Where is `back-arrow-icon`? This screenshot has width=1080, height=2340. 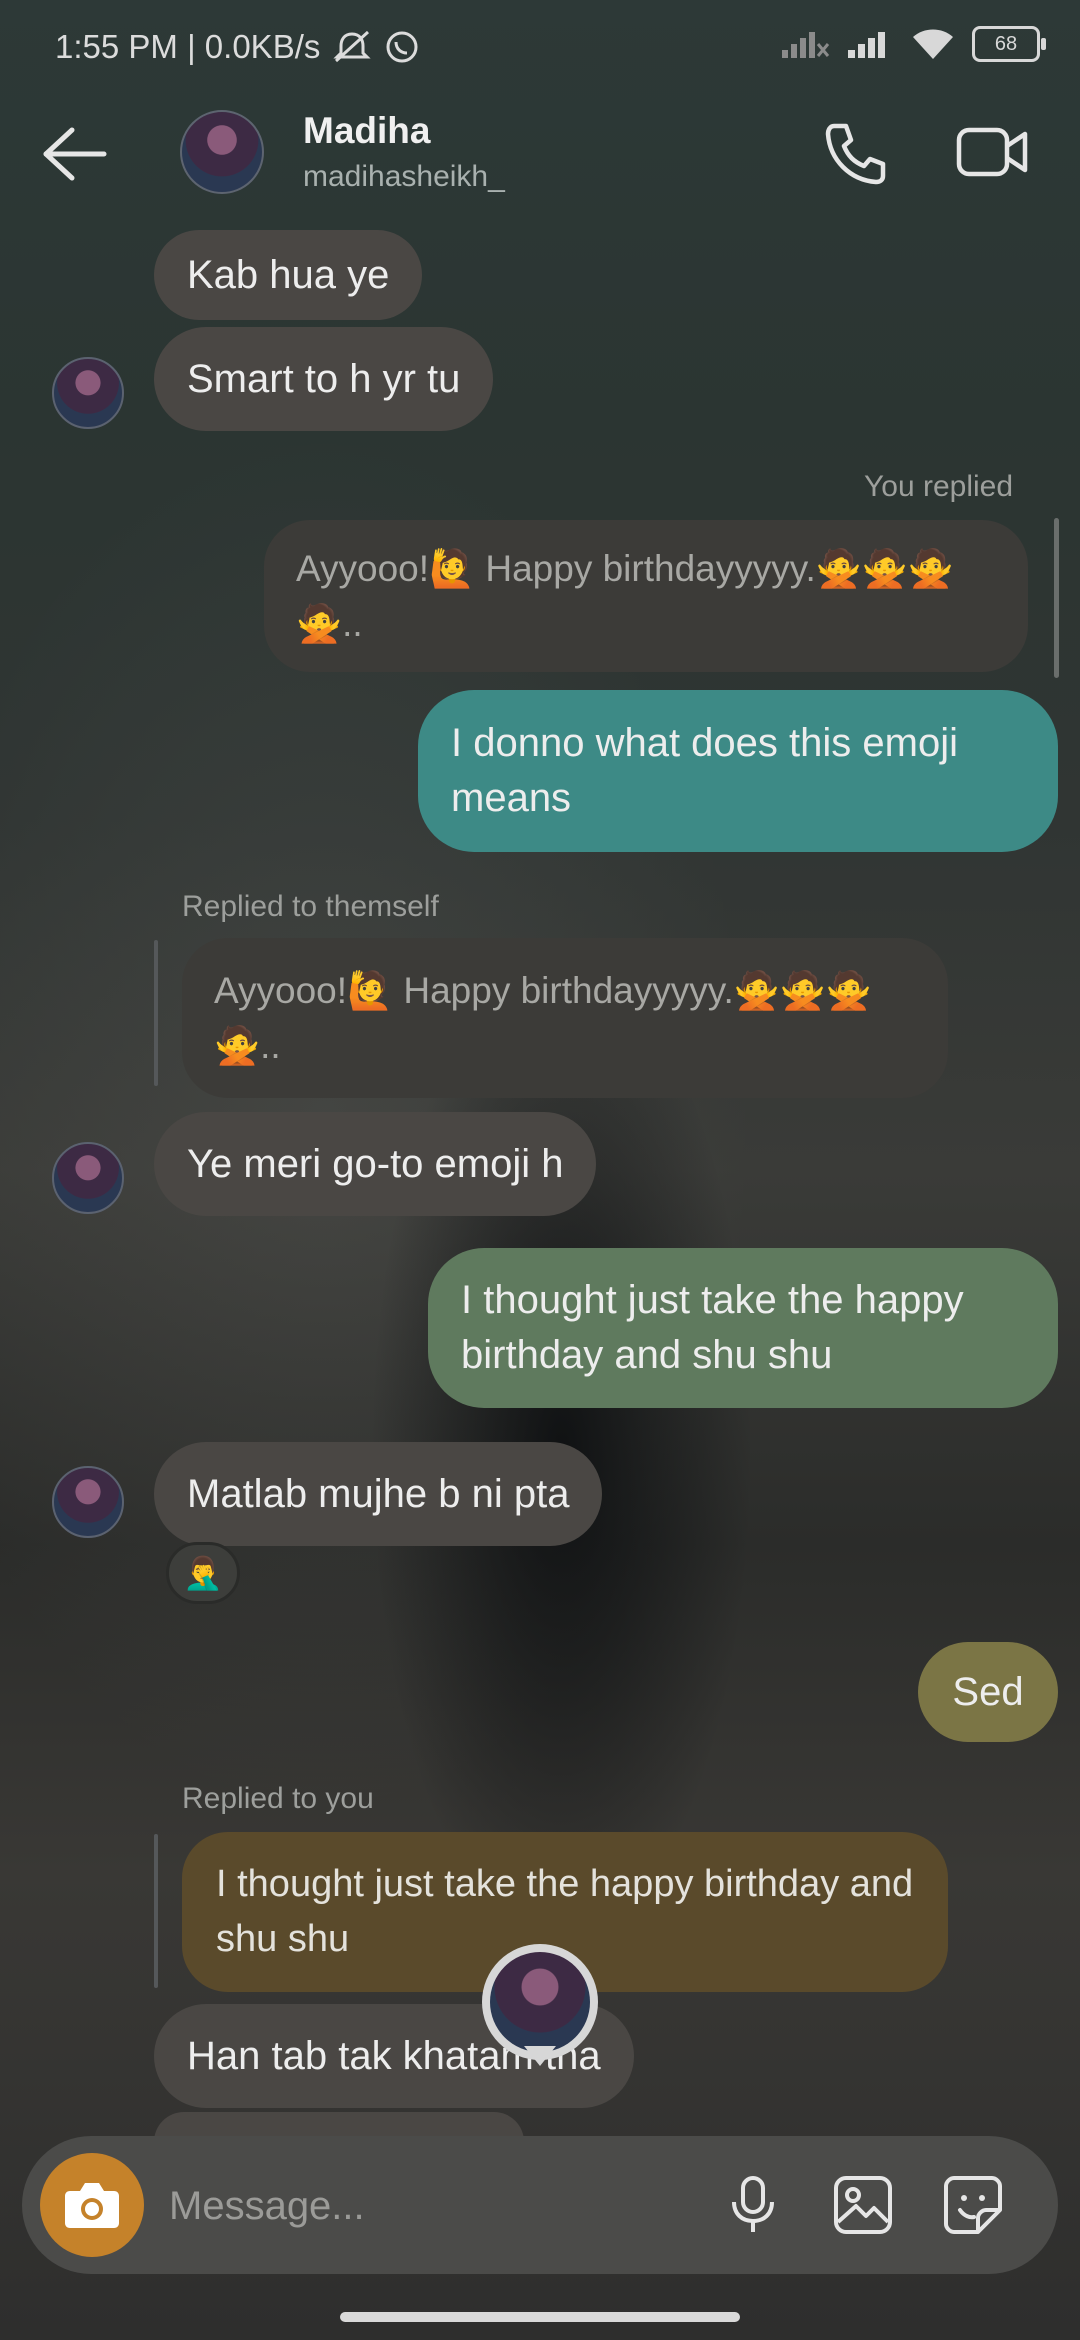 back-arrow-icon is located at coordinates (75, 154).